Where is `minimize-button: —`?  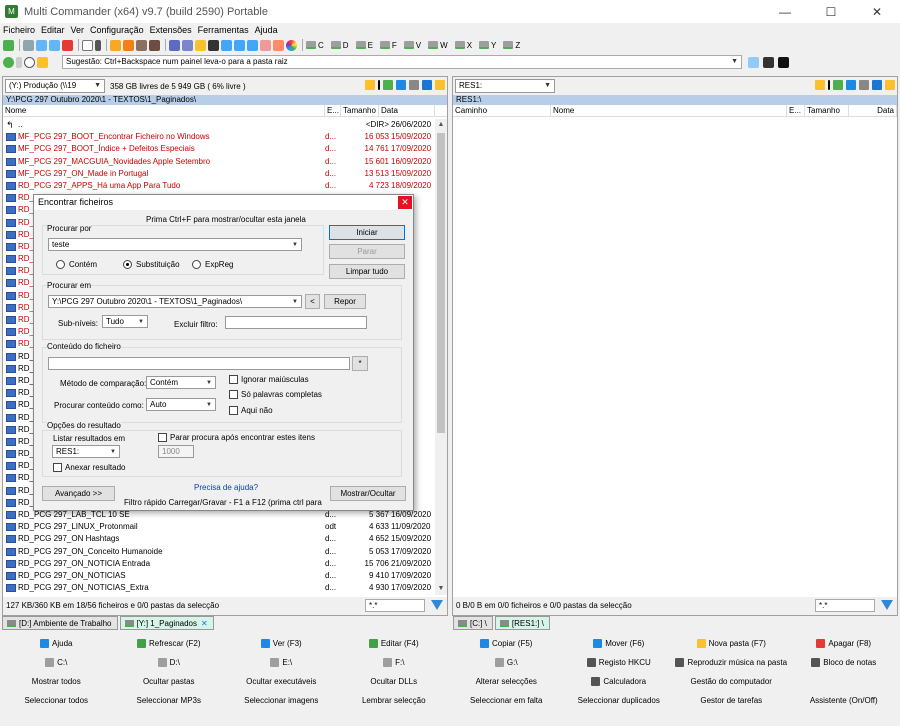
minimize-button: — is located at coordinates (785, 11).